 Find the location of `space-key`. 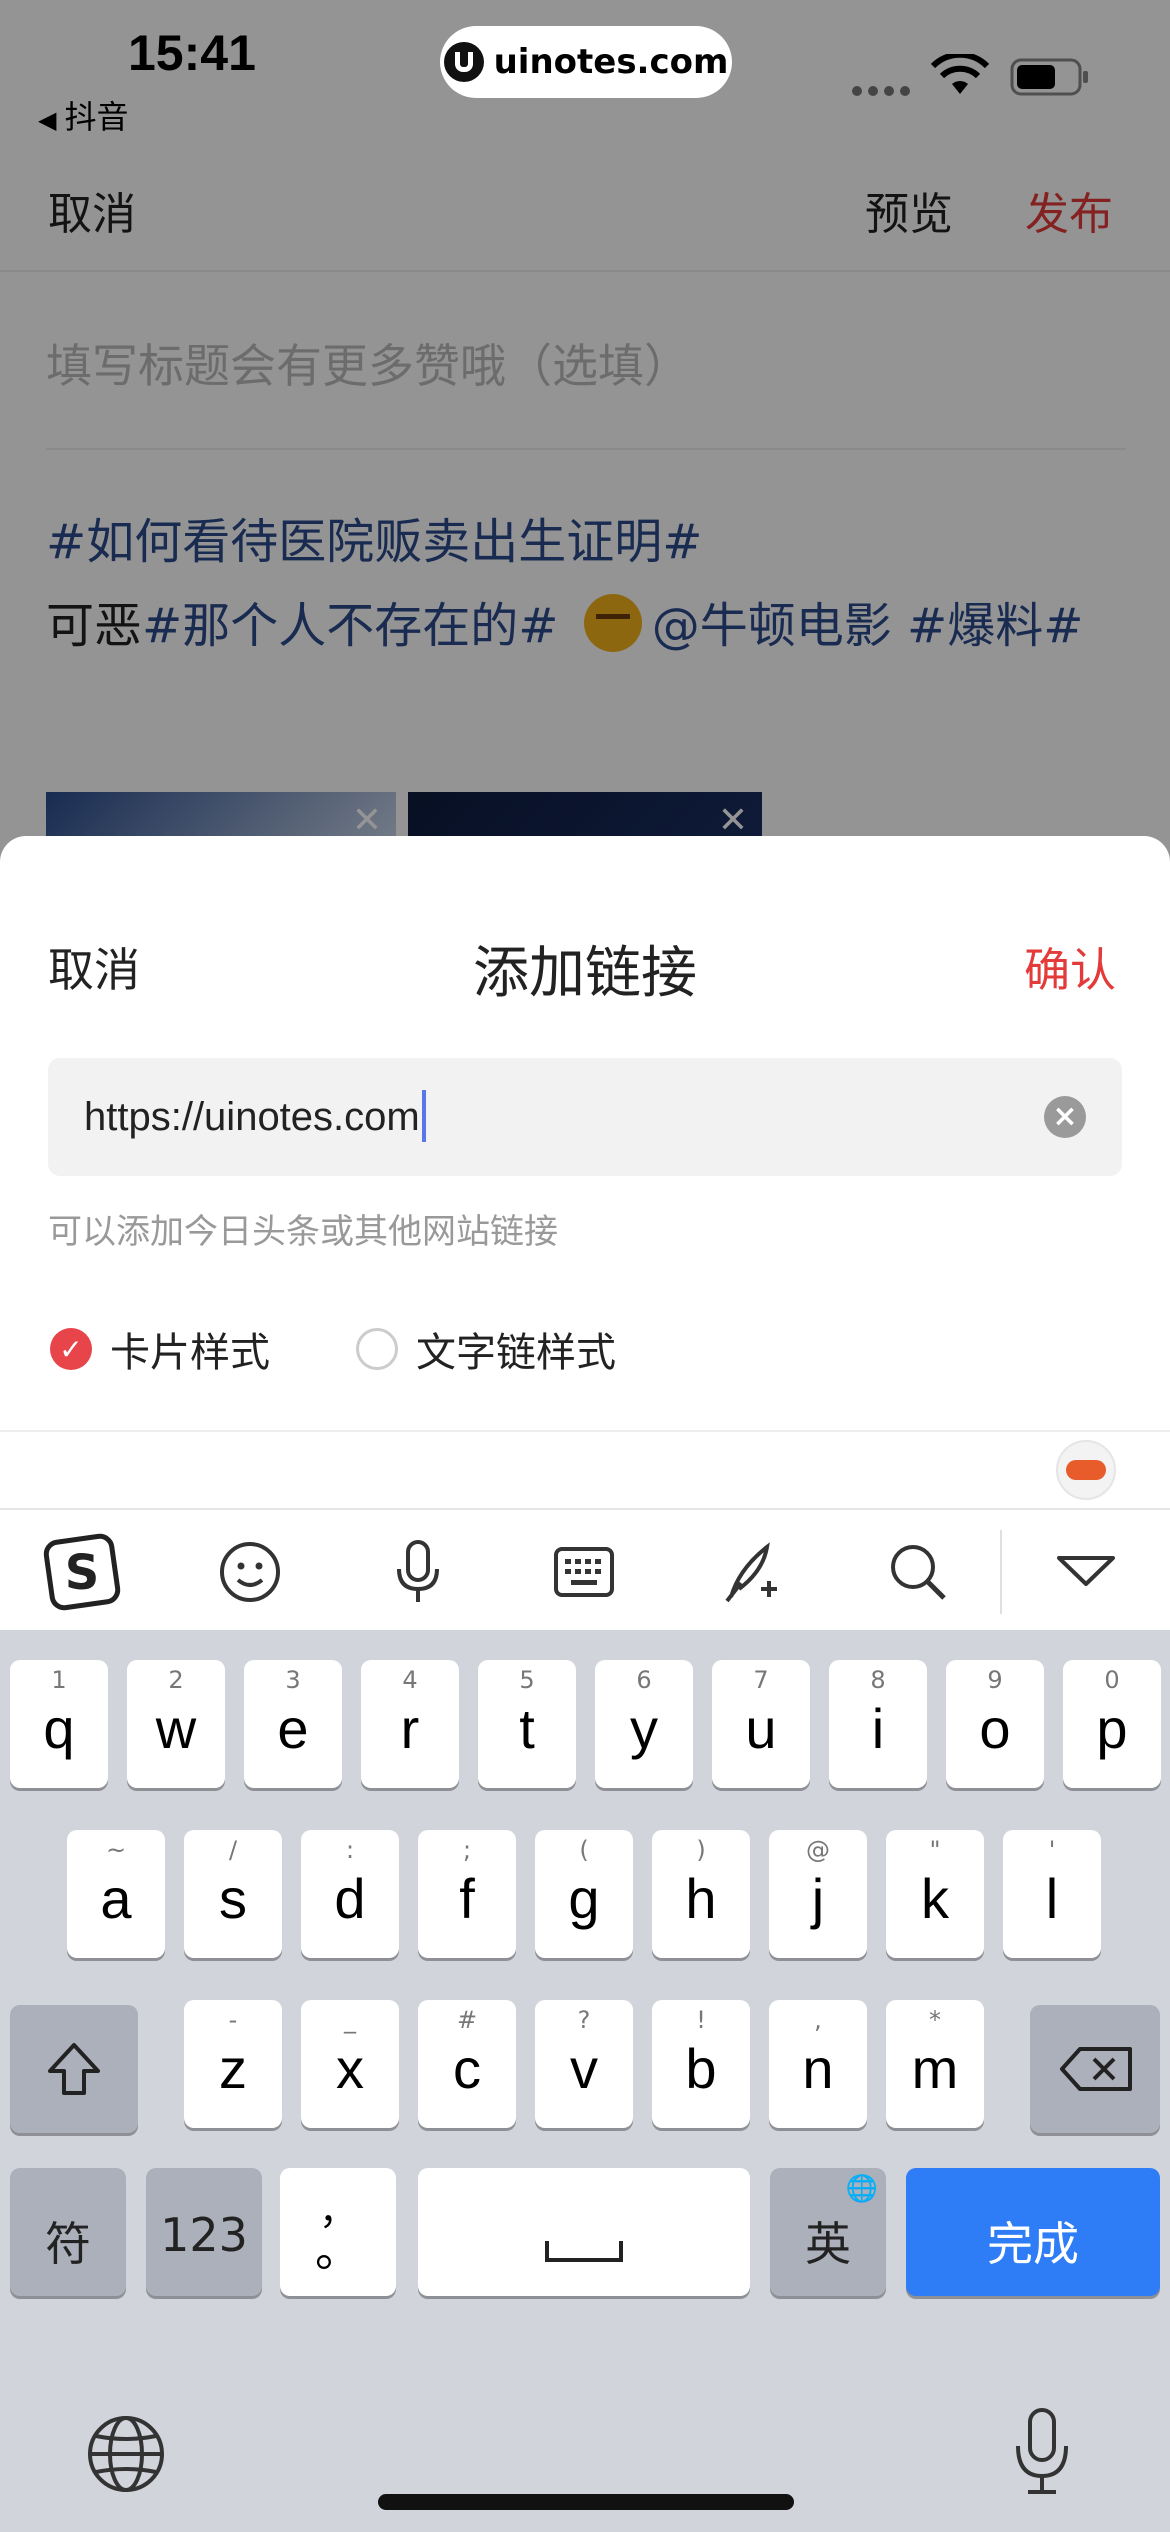

space-key is located at coordinates (584, 2232).